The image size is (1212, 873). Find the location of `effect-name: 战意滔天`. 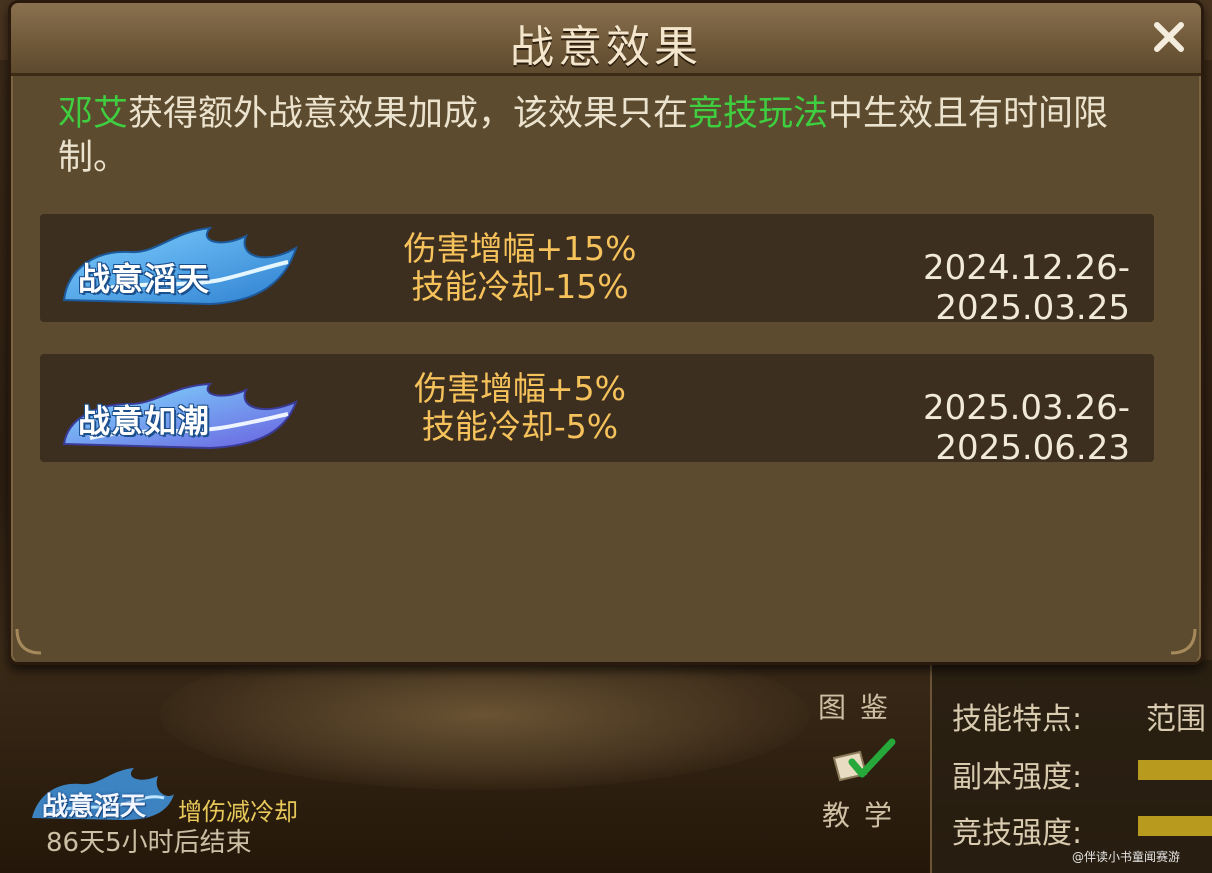

effect-name: 战意滔天 is located at coordinates (144, 279).